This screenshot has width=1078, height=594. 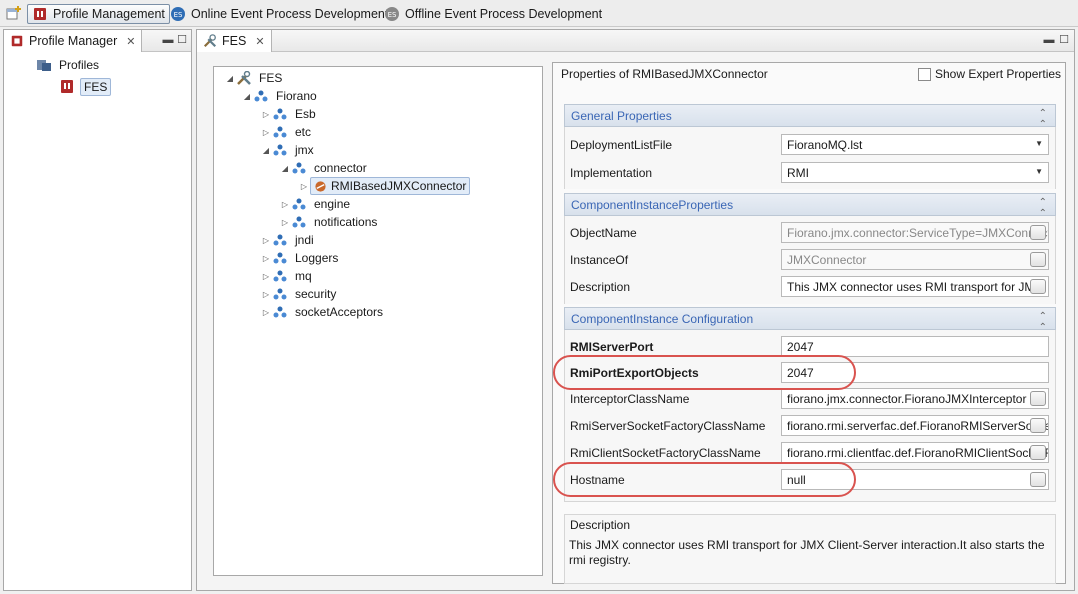 I want to click on tree-node-socketacceptors: ▷ socketAcceptors, so click(x=323, y=312).